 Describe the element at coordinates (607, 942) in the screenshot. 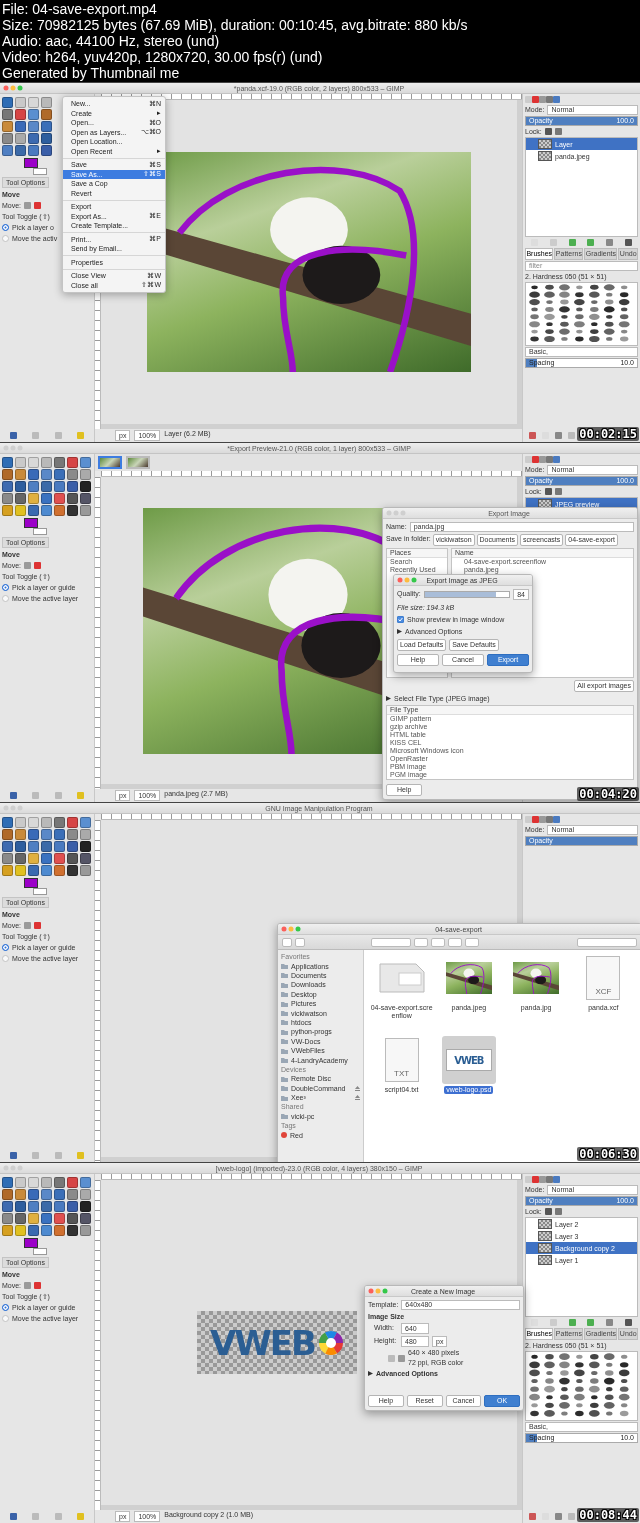

I see `search-field` at that location.